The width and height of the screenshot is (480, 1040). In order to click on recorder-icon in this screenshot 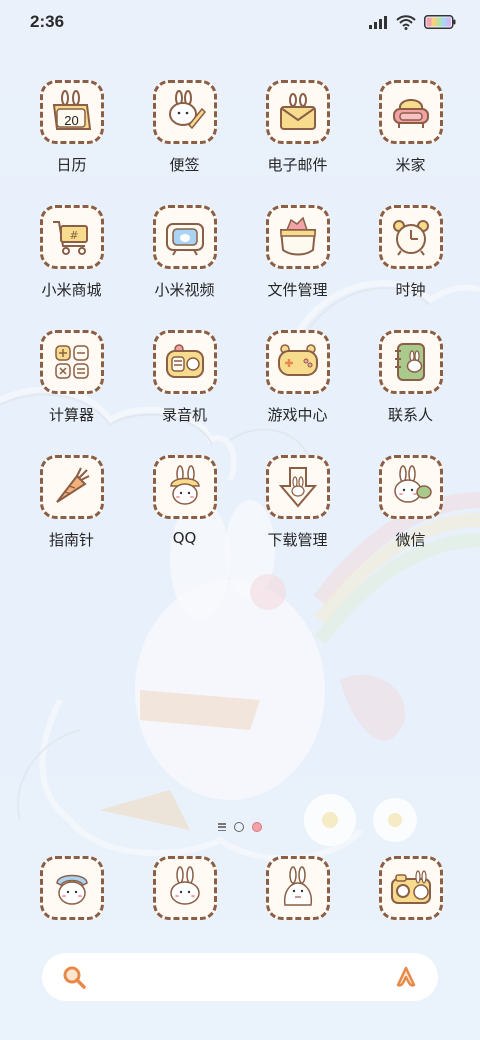, I will do `click(184, 361)`.